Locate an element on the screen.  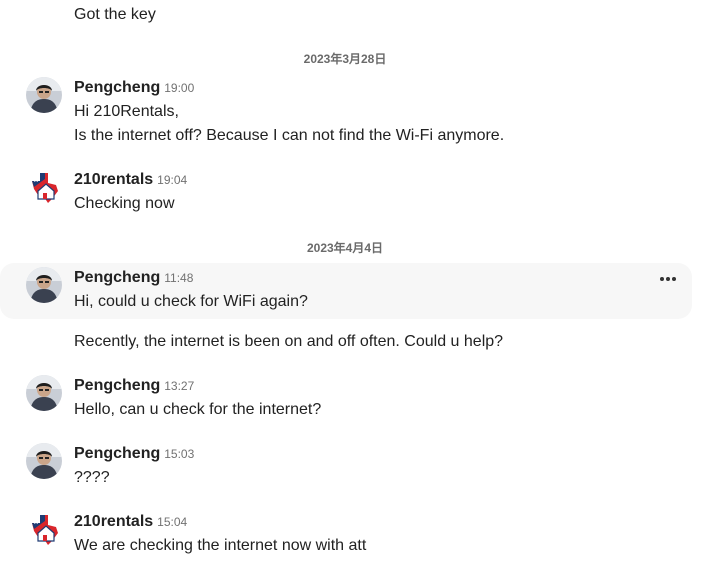
message-time: 11:48 is located at coordinates (179, 278).